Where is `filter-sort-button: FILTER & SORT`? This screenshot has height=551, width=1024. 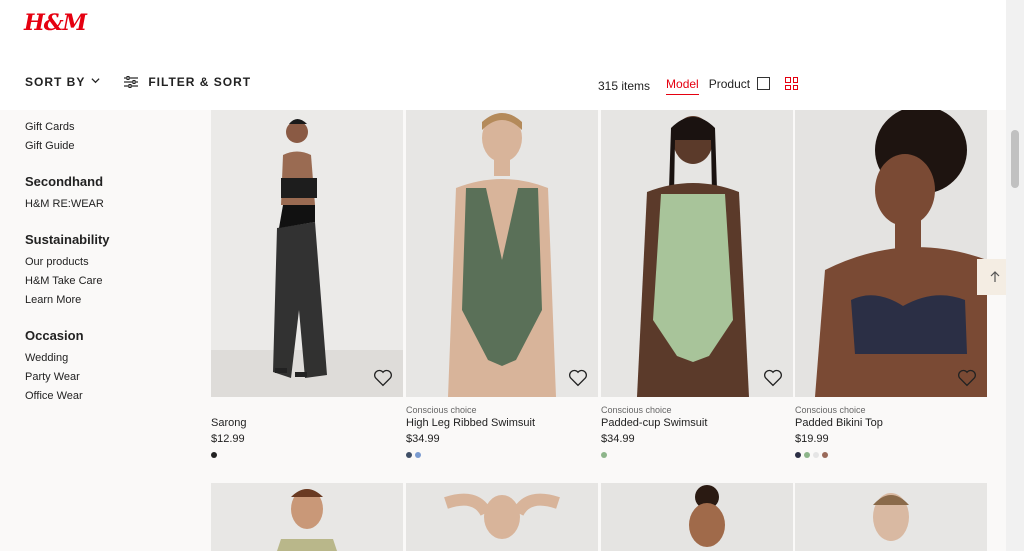 filter-sort-button: FILTER & SORT is located at coordinates (187, 82).